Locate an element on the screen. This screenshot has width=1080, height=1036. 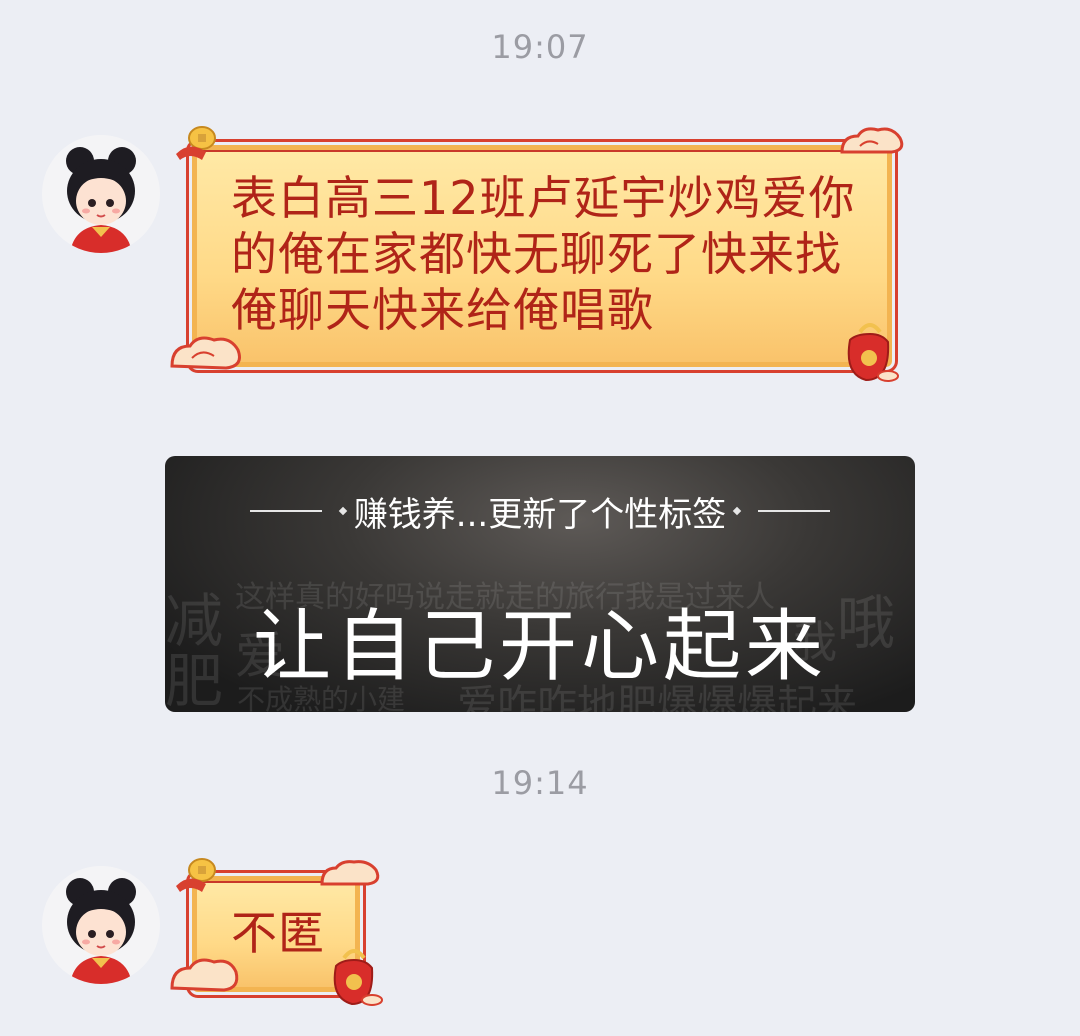
card-header: 赚钱养...更新了个性标签 is located at coordinates (540, 511).